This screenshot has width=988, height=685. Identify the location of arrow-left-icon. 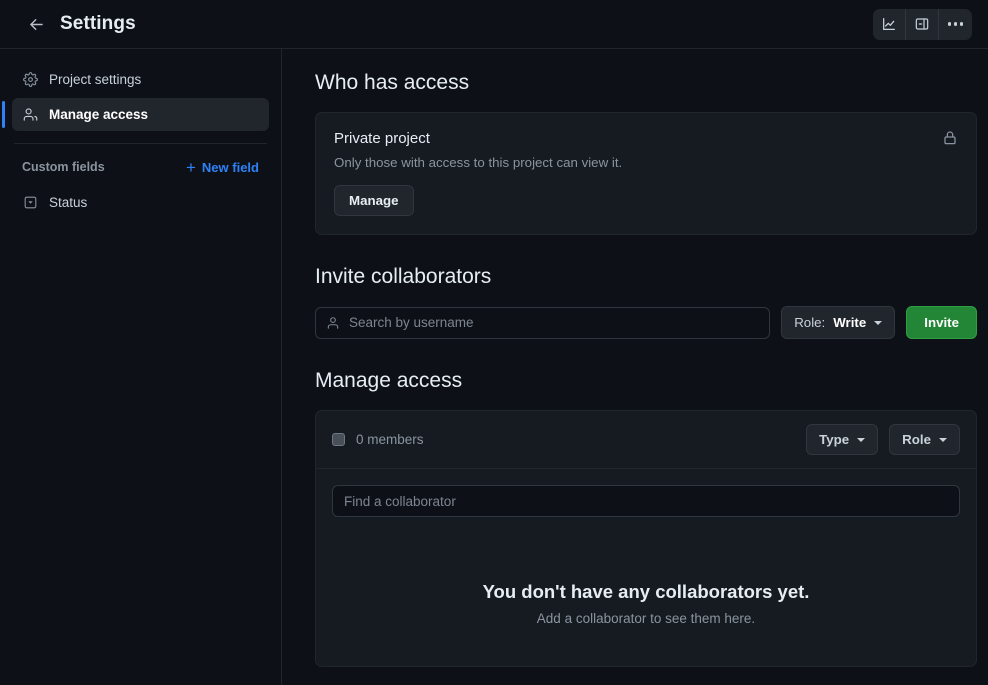
(36, 24).